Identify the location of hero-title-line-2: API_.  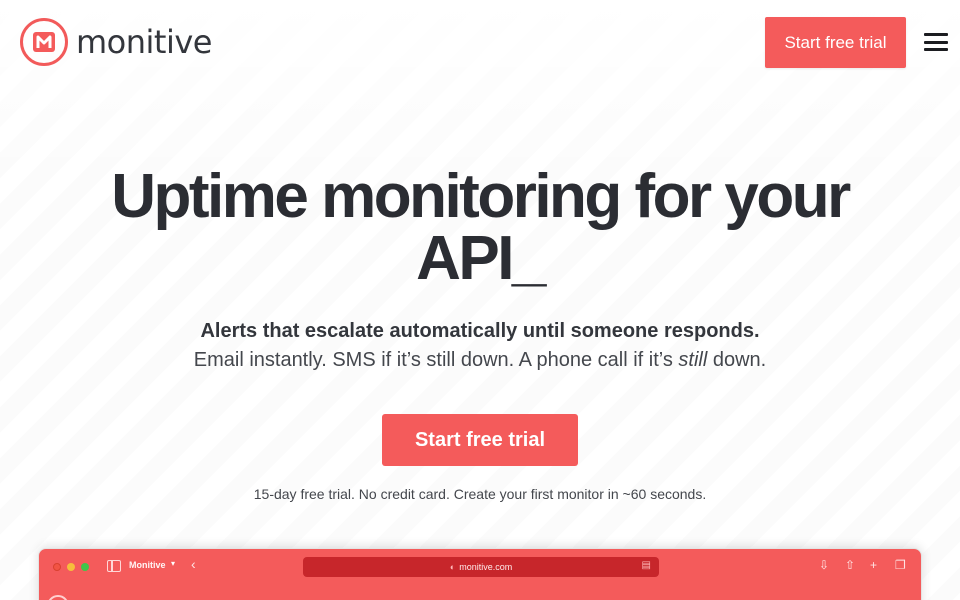
(481, 258).